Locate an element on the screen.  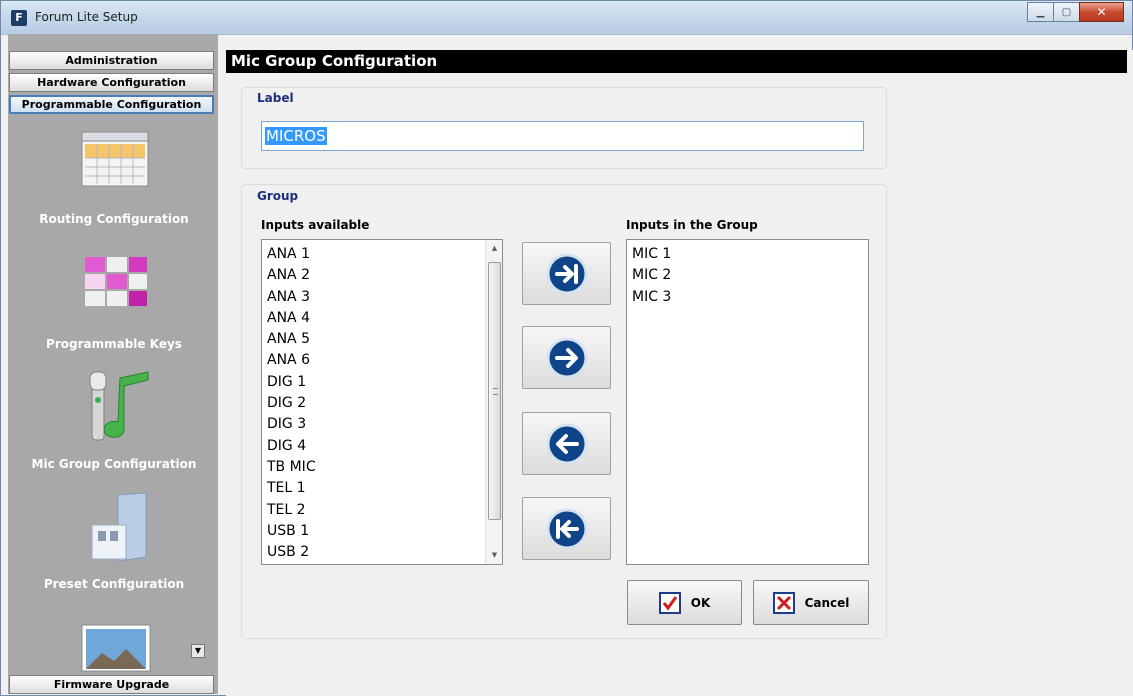
list-item: MIC 2 is located at coordinates (747, 275).